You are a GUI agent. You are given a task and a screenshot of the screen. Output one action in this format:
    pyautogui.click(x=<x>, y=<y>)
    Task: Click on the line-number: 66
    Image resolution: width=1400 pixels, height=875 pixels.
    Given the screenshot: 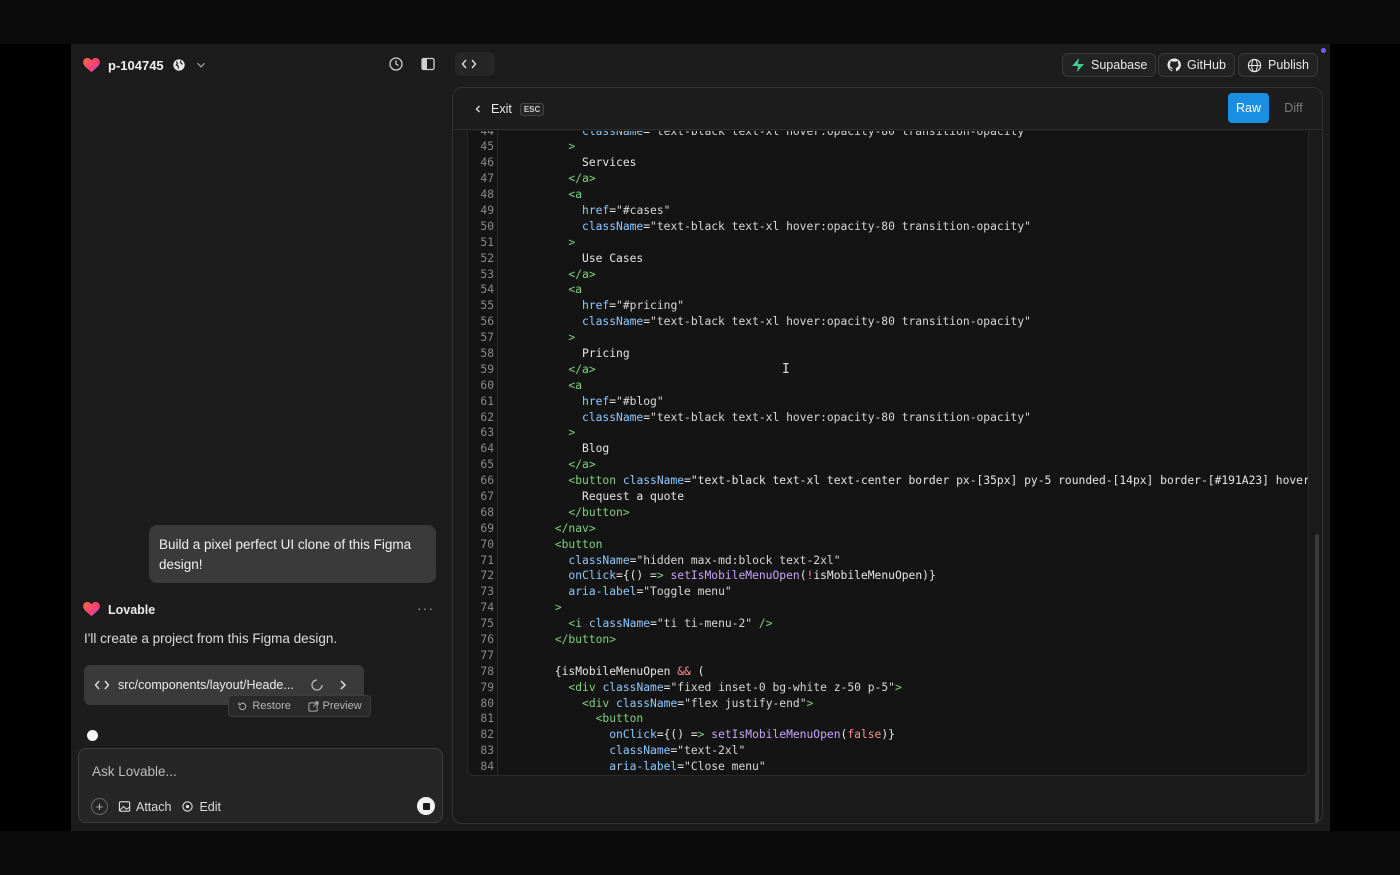 What is the action you would take?
    pyautogui.click(x=487, y=481)
    